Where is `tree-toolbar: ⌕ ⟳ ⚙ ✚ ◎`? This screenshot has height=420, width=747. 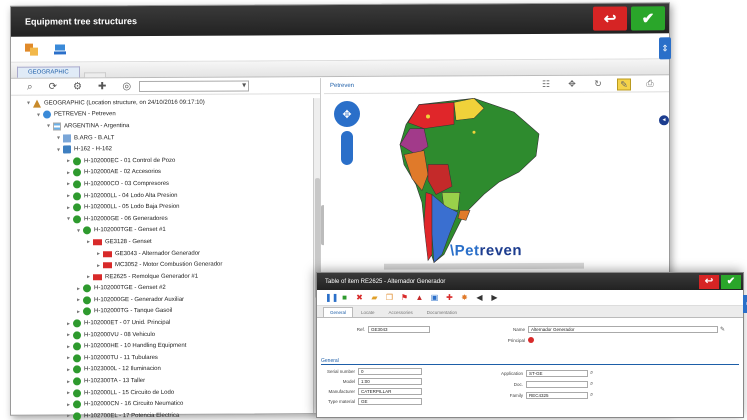 tree-toolbar: ⌕ ⟳ ⚙ ✚ ◎ is located at coordinates (165, 87).